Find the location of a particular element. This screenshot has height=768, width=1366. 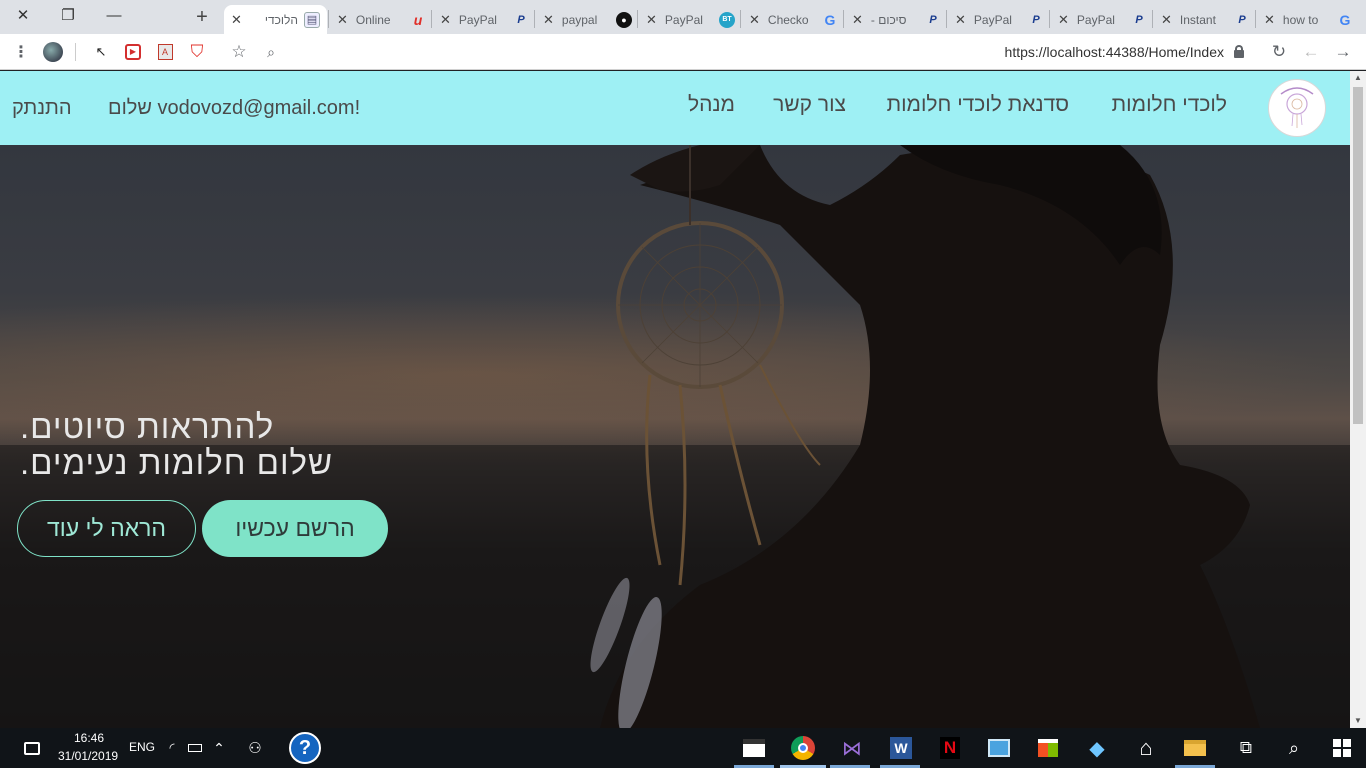

document-icon: ▤ is located at coordinates (312, 19).